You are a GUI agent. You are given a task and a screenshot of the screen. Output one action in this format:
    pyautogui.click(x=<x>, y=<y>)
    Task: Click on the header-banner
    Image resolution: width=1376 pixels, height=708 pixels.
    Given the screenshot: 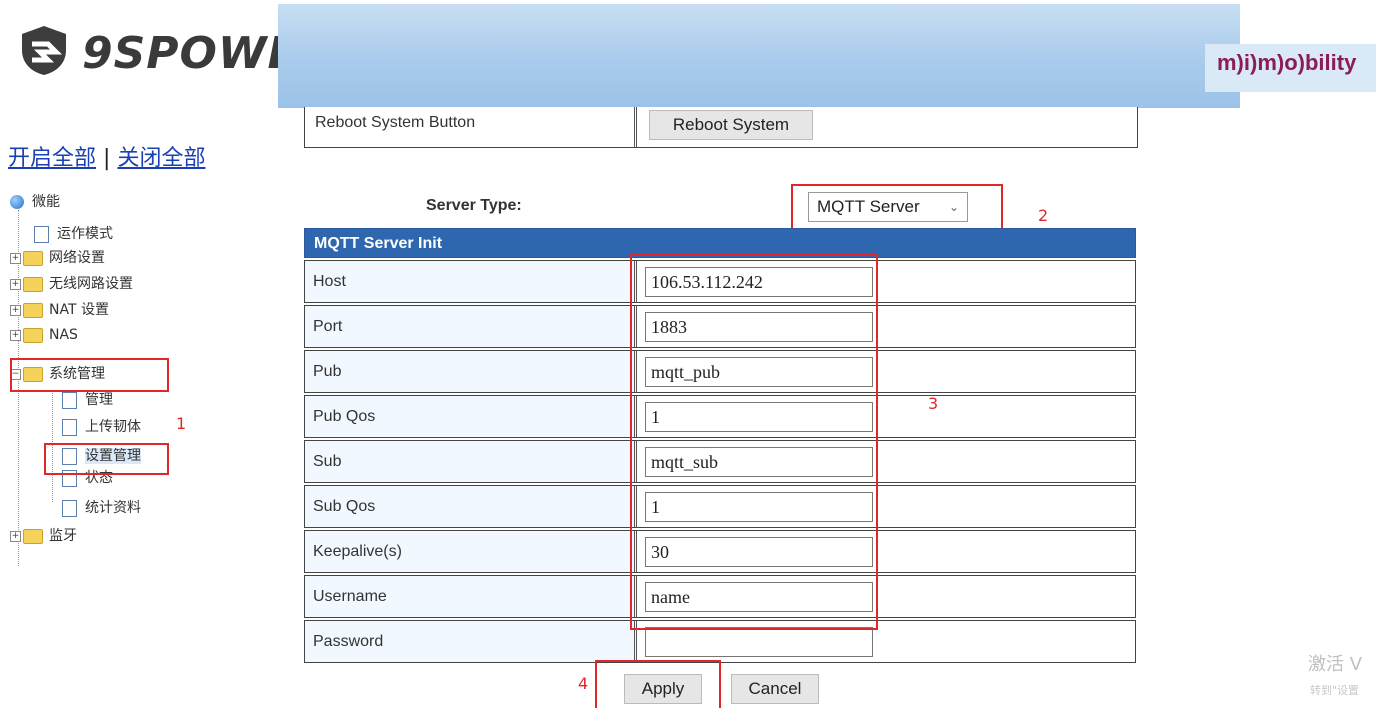 What is the action you would take?
    pyautogui.click(x=759, y=56)
    